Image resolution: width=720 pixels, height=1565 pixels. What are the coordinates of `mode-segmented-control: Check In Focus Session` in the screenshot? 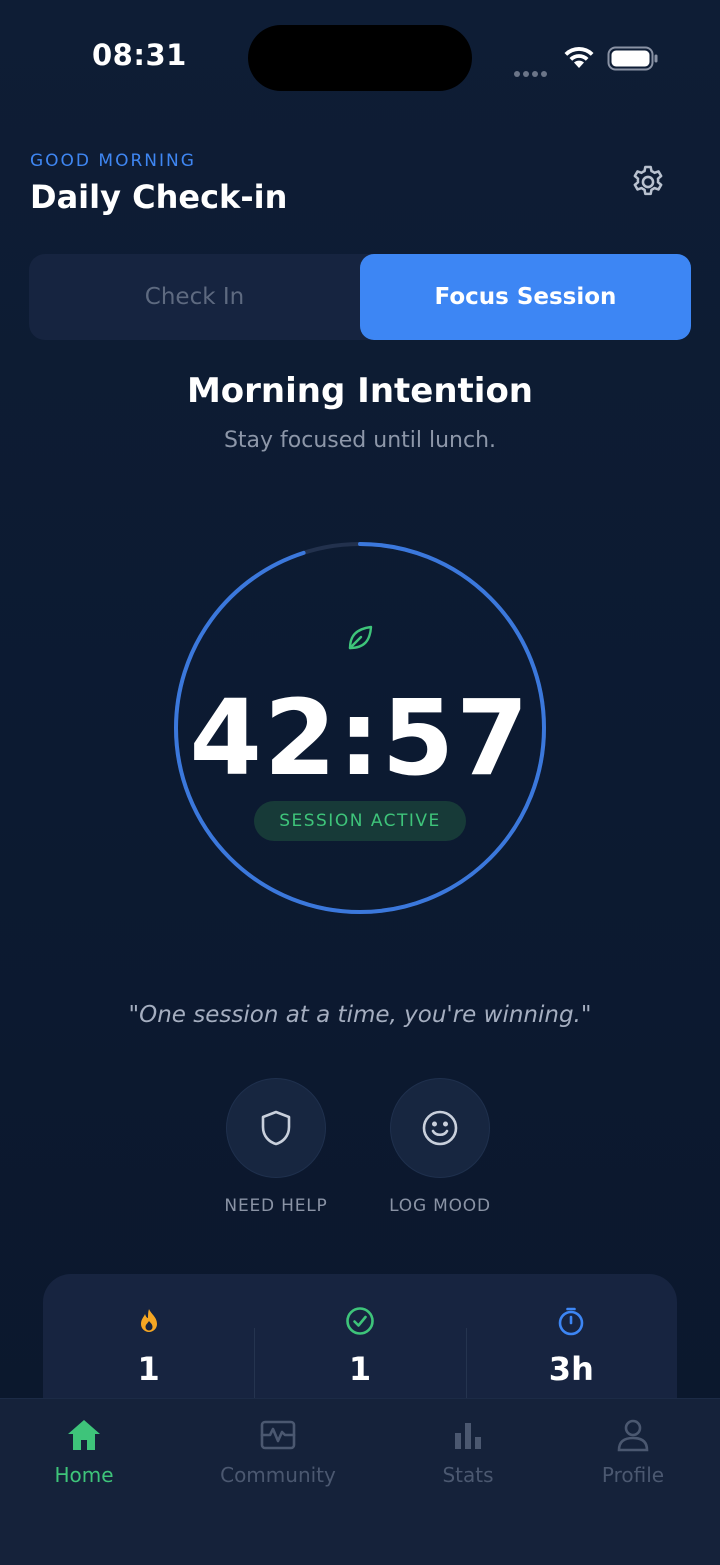 It's located at (360, 297).